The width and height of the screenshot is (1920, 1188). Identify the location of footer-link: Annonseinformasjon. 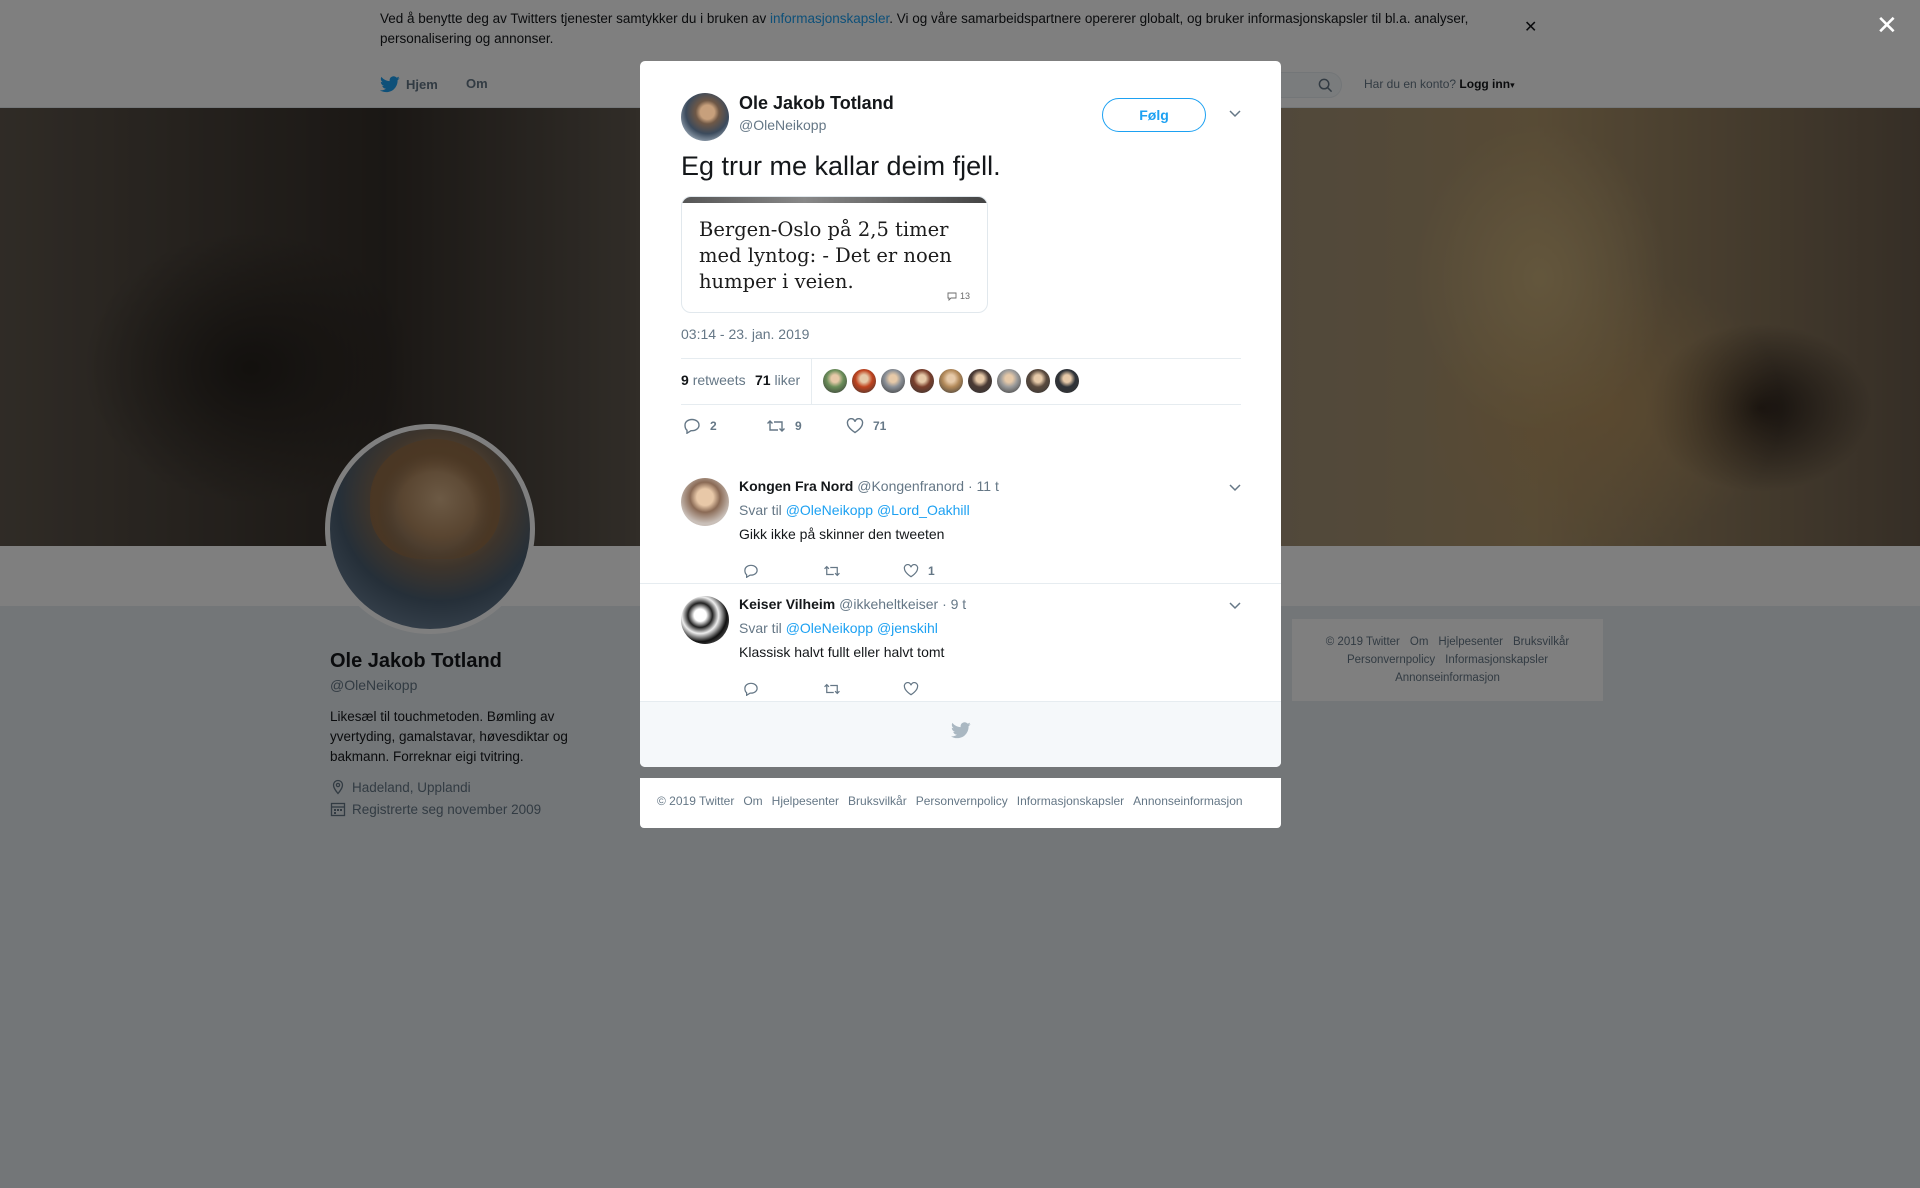
(1187, 801).